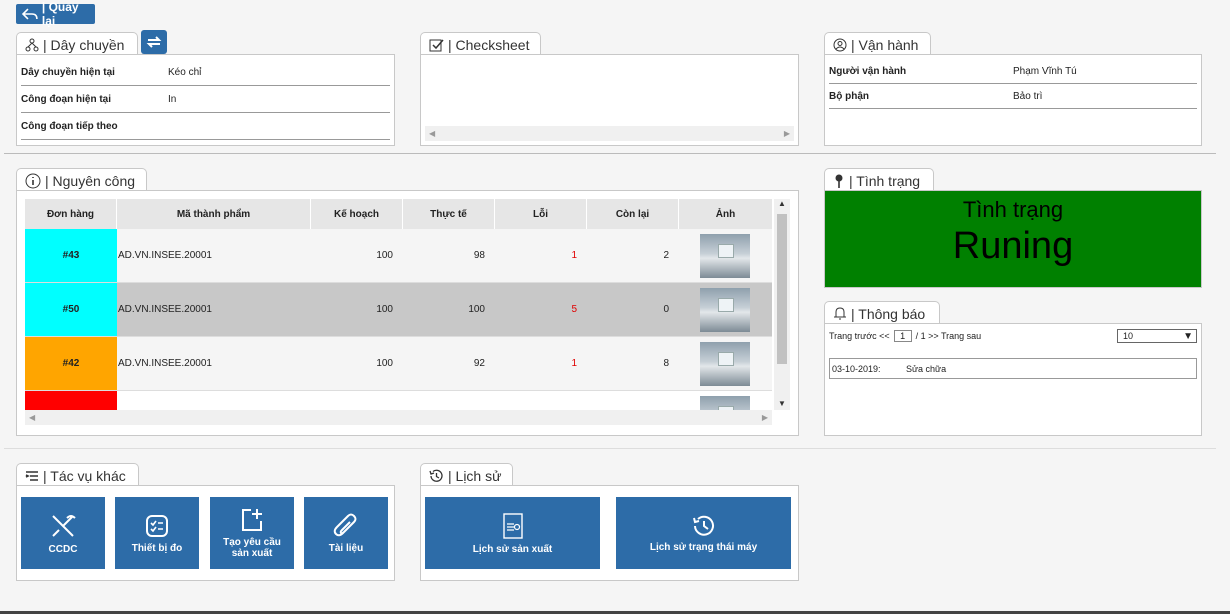 This screenshot has height=614, width=1230. I want to click on tools-icon, so click(64, 525).